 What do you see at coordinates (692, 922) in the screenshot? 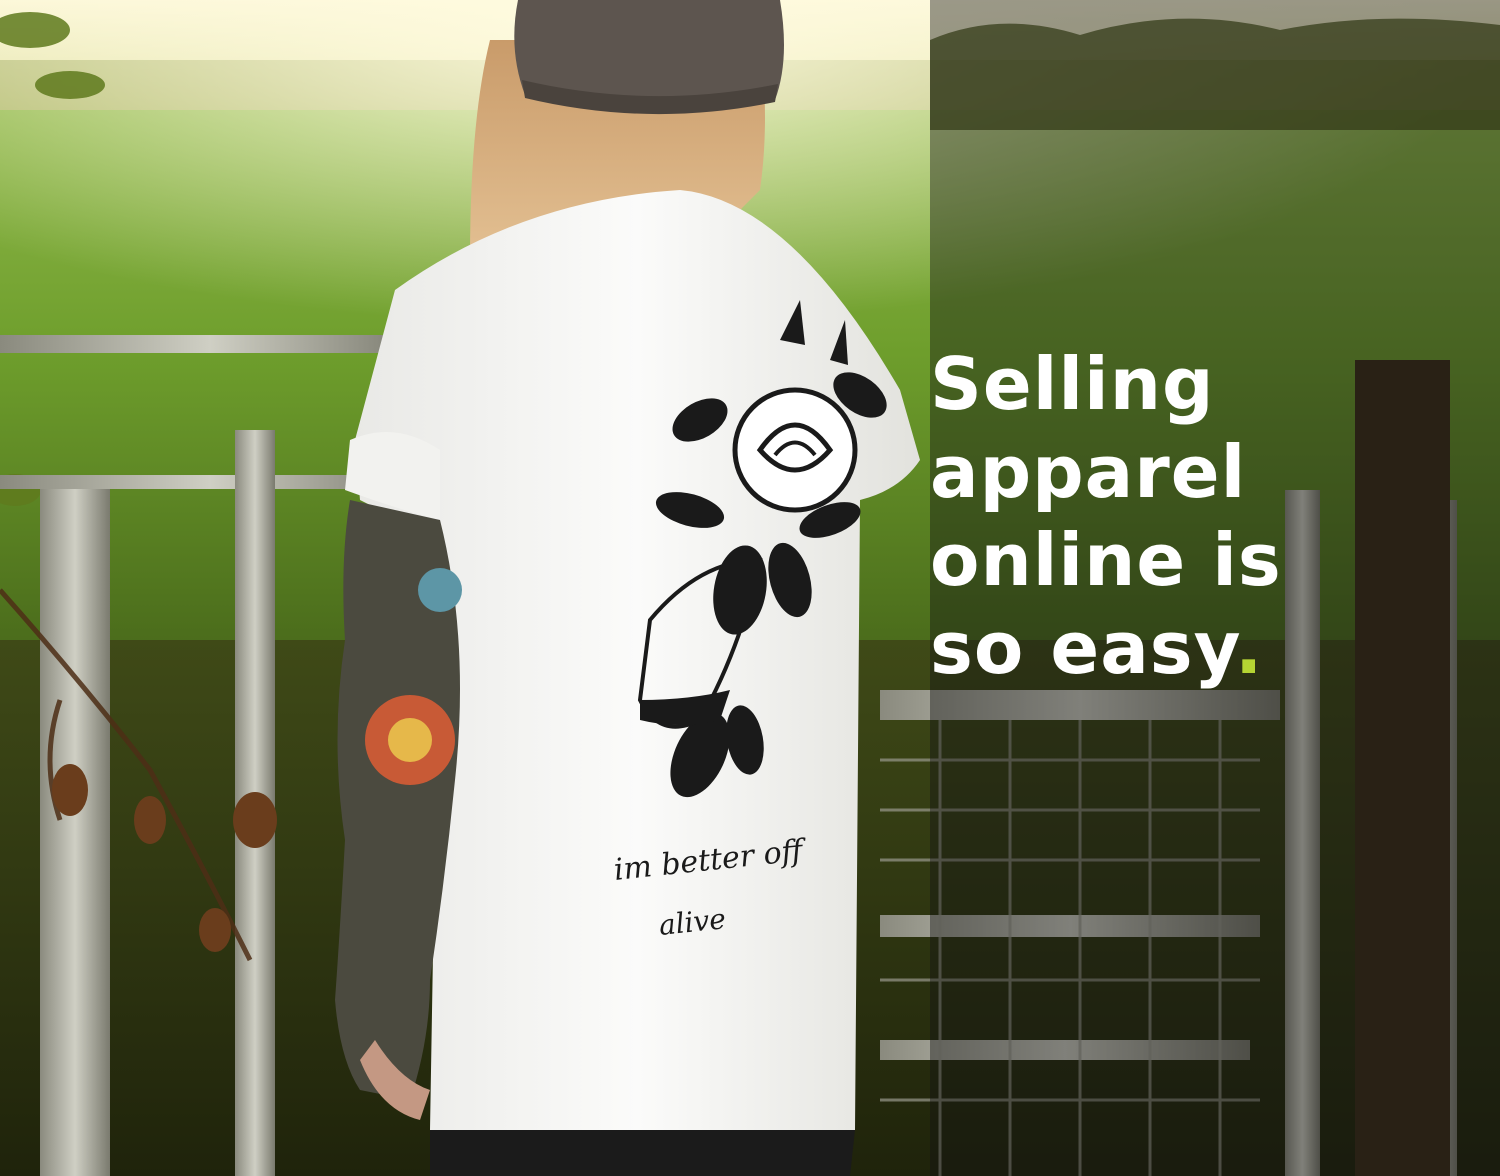
I see `shirt-caption-line2: alive` at bounding box center [692, 922].